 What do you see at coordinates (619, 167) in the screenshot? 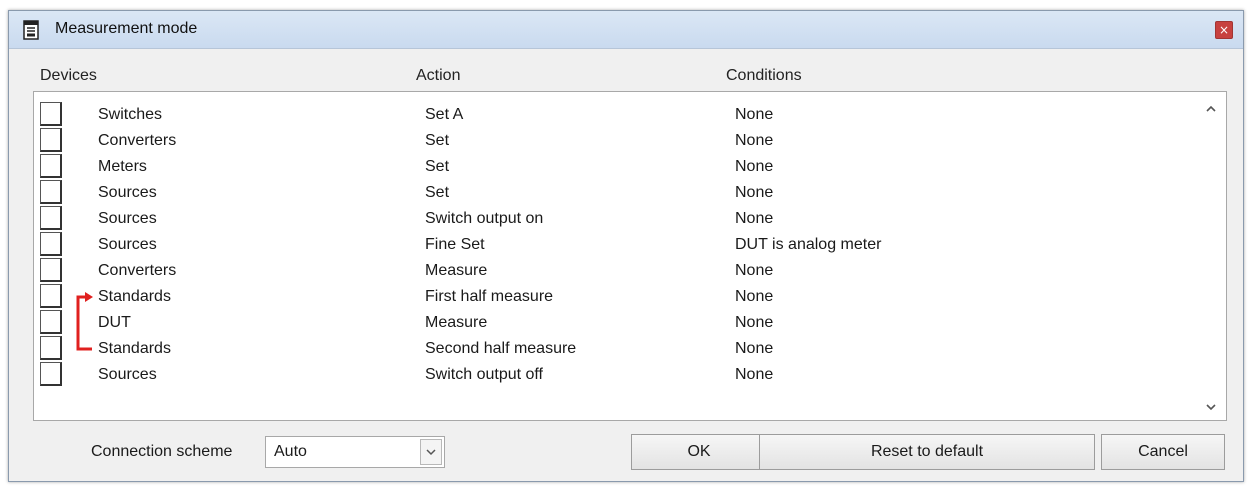
I see `list-item: Meters Set None` at bounding box center [619, 167].